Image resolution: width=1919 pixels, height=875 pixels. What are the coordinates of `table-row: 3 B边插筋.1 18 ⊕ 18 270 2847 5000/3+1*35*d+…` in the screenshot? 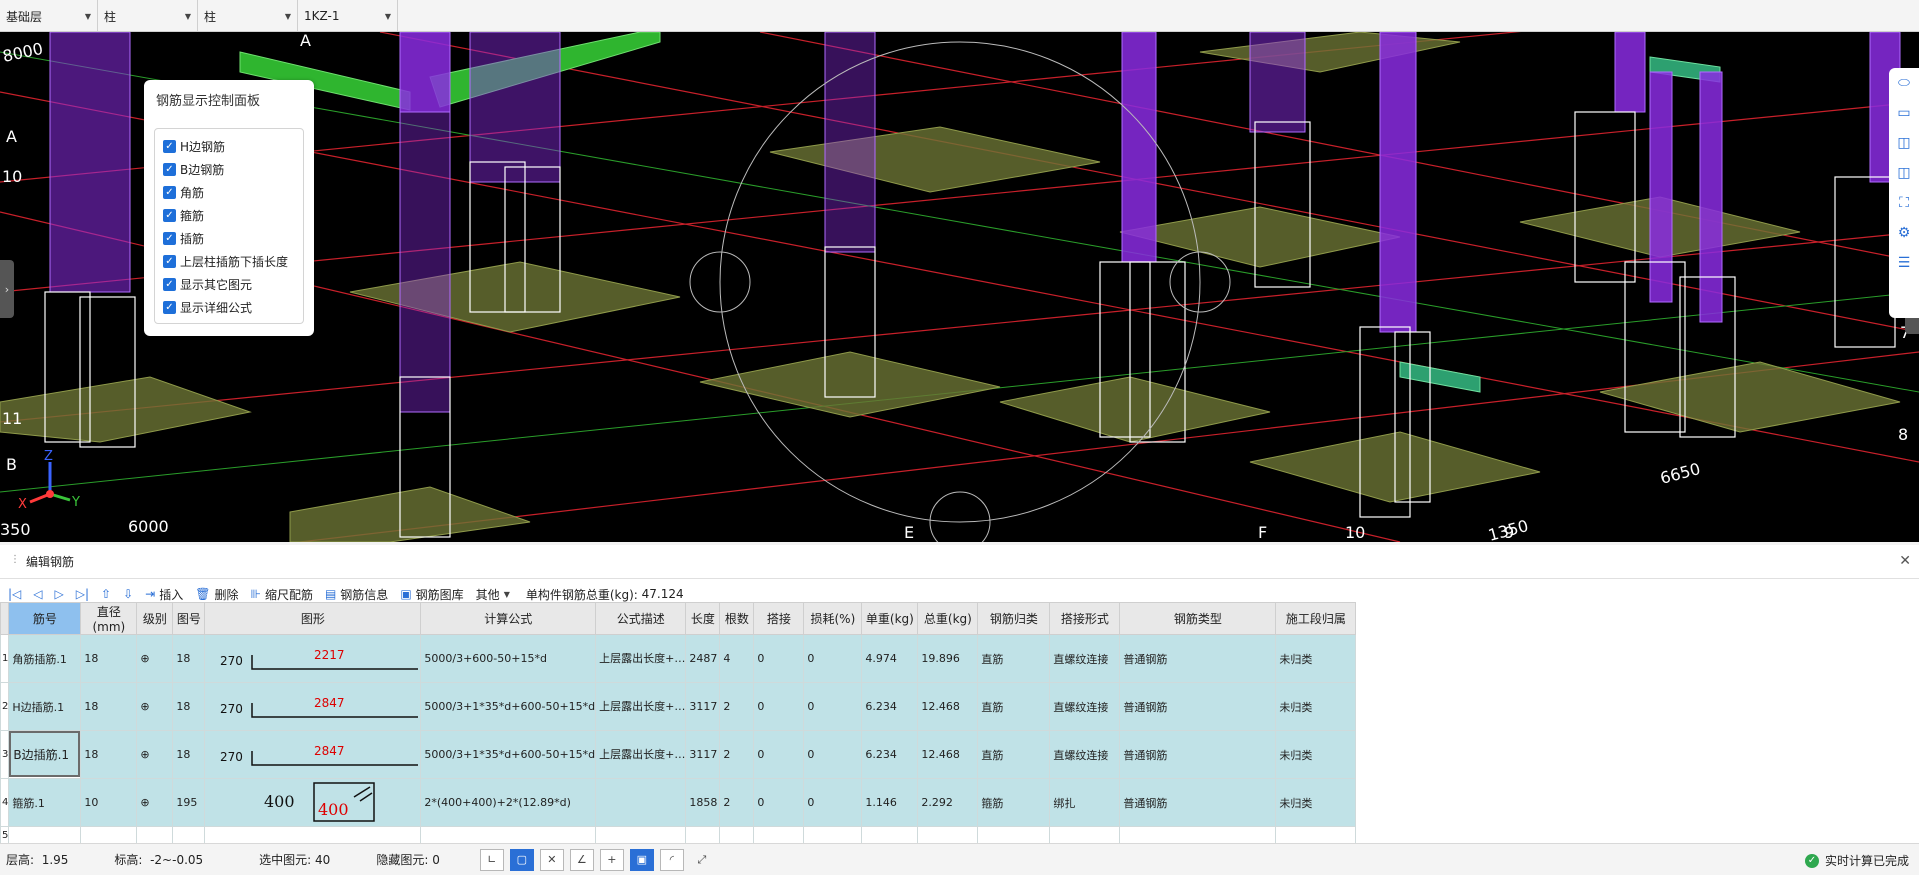 It's located at (678, 754).